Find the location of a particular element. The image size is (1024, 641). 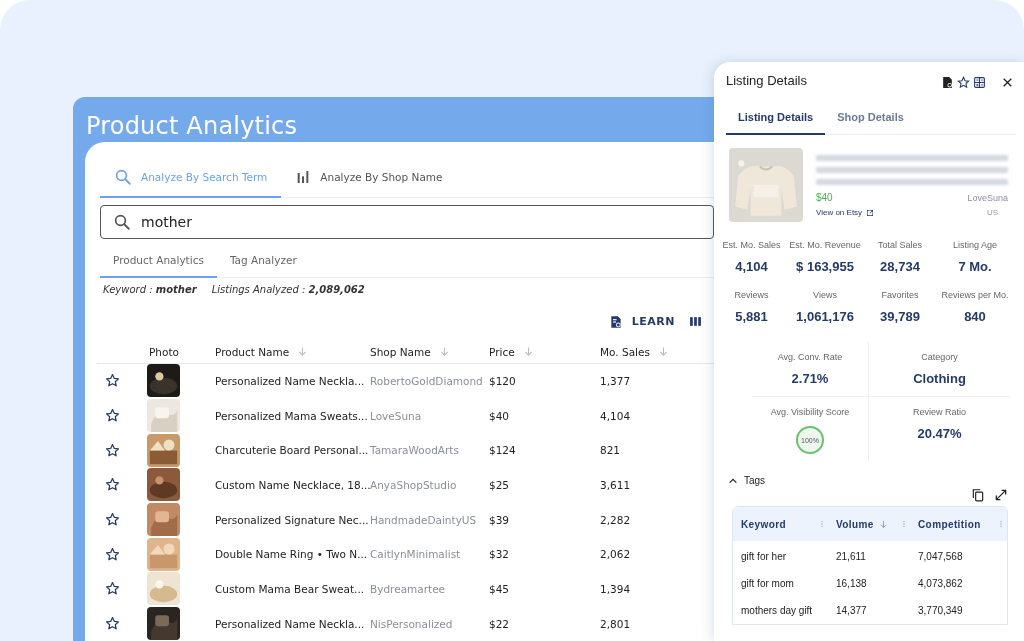

stat-value: 28,734 is located at coordinates (900, 266).